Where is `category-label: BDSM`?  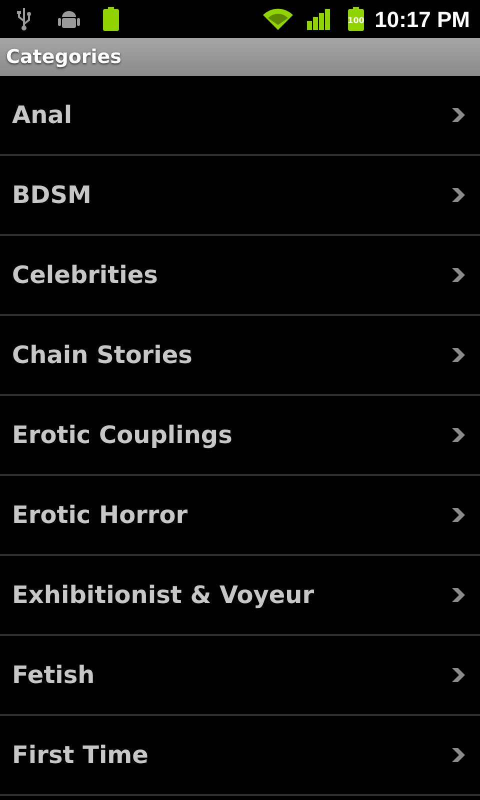 category-label: BDSM is located at coordinates (52, 195).